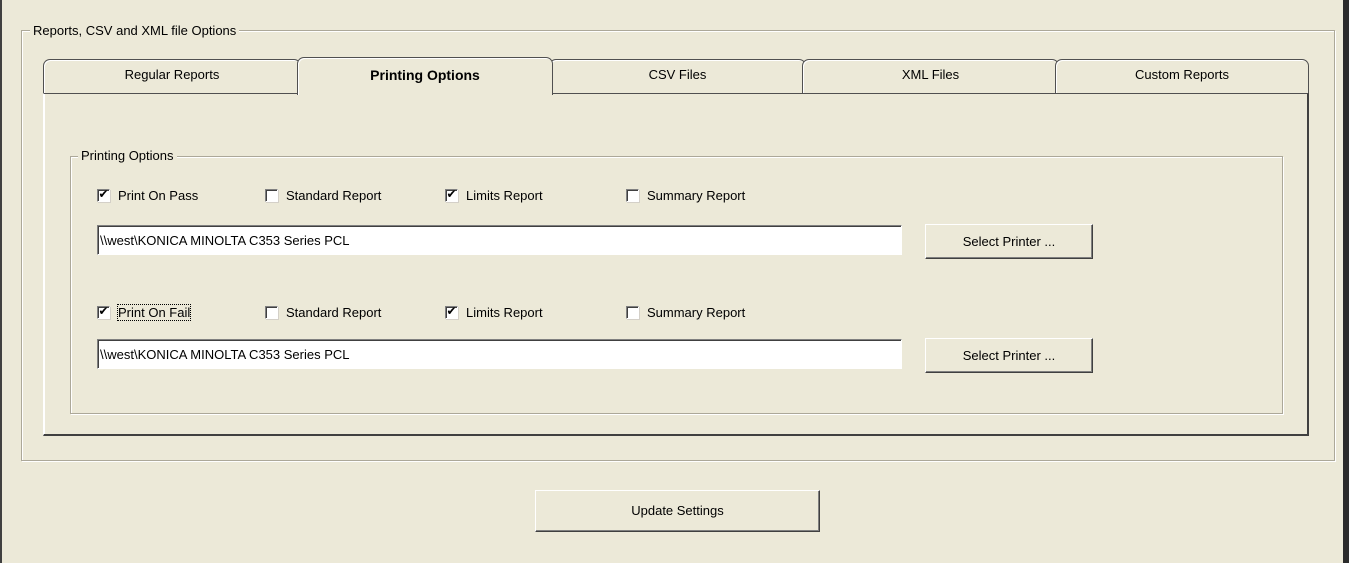 The width and height of the screenshot is (1349, 563). What do you see at coordinates (499, 354) in the screenshot?
I see `fail-printer-field` at bounding box center [499, 354].